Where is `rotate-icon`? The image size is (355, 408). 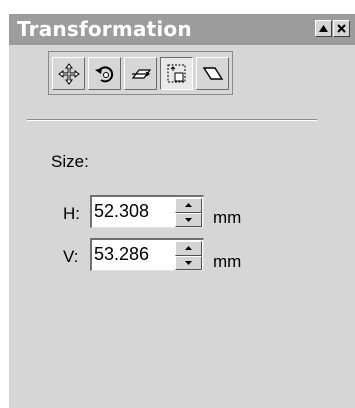 rotate-icon is located at coordinates (103, 73).